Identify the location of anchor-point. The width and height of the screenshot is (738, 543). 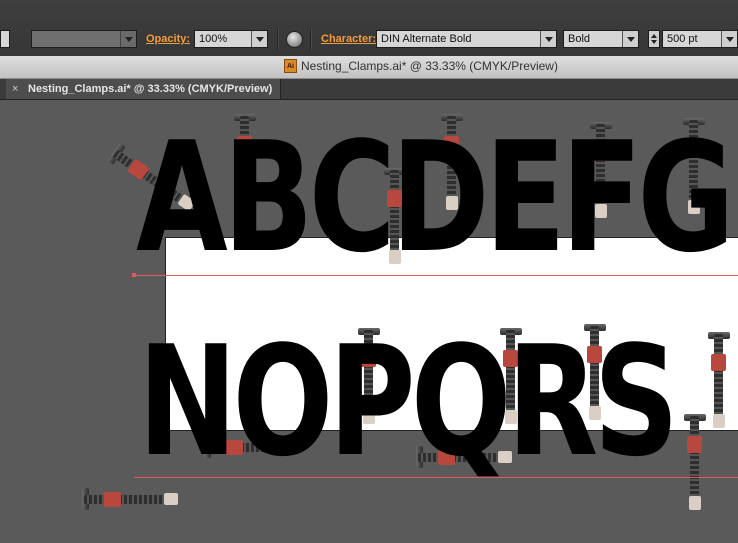
(134, 275).